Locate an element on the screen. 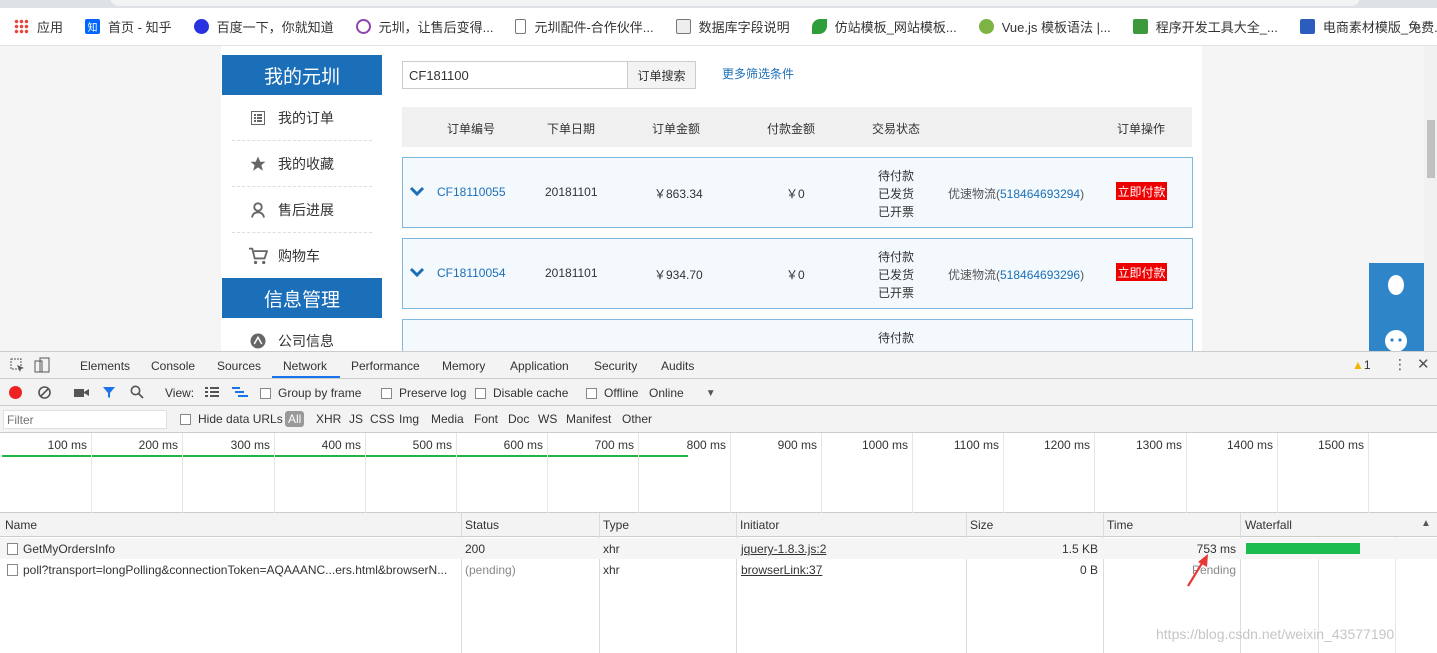  filter-input is located at coordinates (85, 419).